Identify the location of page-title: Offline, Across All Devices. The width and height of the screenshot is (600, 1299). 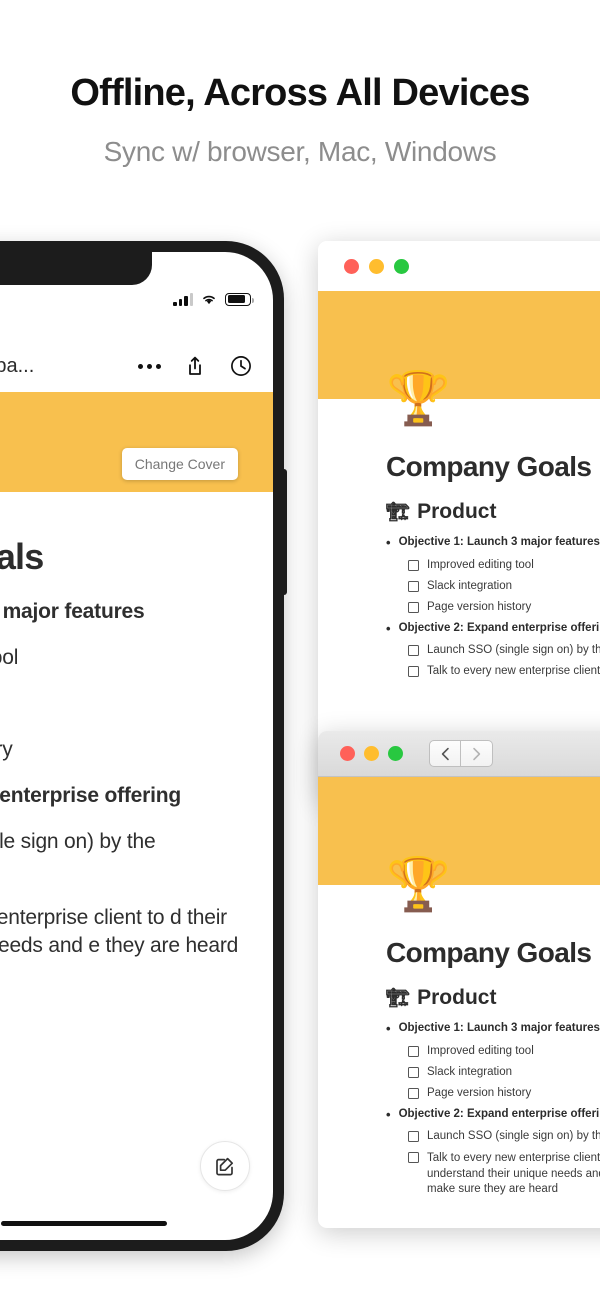
(300, 93).